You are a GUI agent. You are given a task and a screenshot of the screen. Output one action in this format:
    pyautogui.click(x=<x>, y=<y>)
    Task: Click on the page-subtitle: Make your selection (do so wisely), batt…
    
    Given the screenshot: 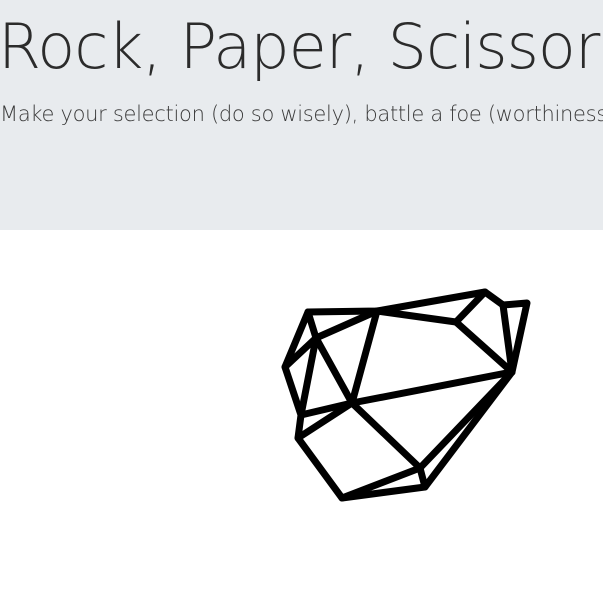 What is the action you would take?
    pyautogui.click(x=301, y=114)
    